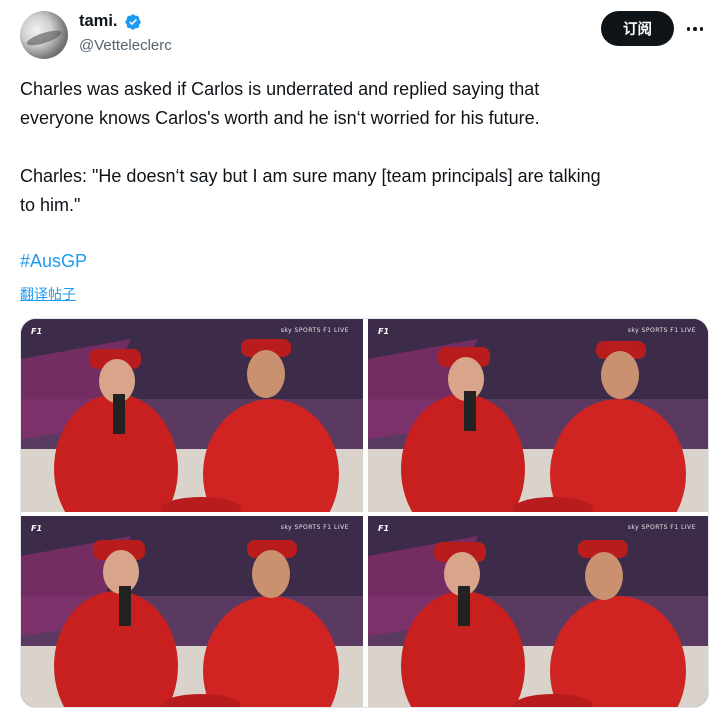  Describe the element at coordinates (132, 21) in the screenshot. I see `verified-badge-icon` at that location.